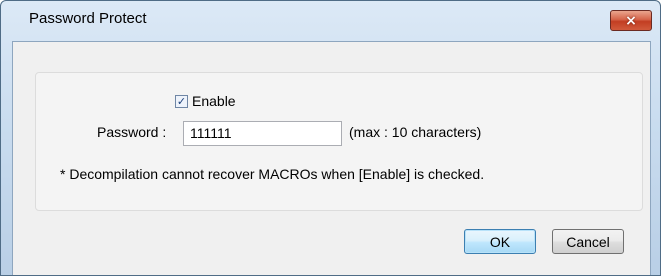 This screenshot has width=661, height=276. Describe the element at coordinates (500, 241) in the screenshot. I see `ok-button: OK` at that location.